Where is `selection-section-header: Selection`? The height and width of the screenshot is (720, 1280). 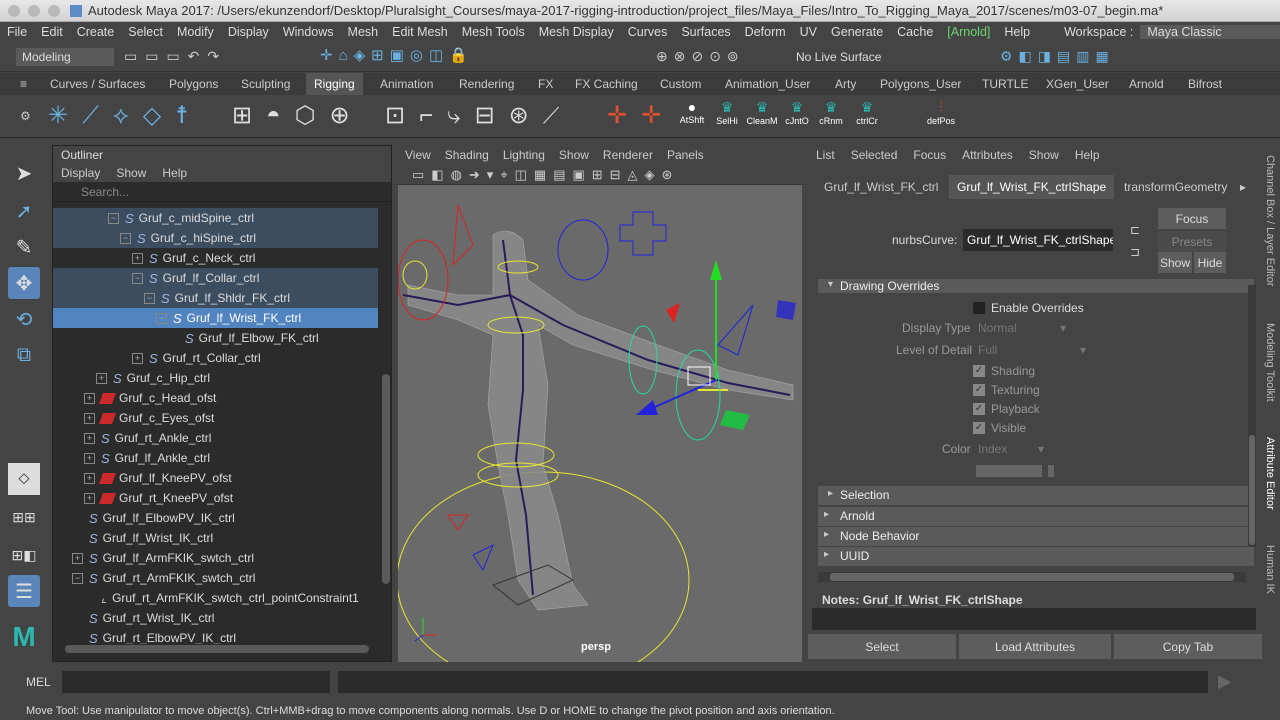 selection-section-header: Selection is located at coordinates (1036, 495).